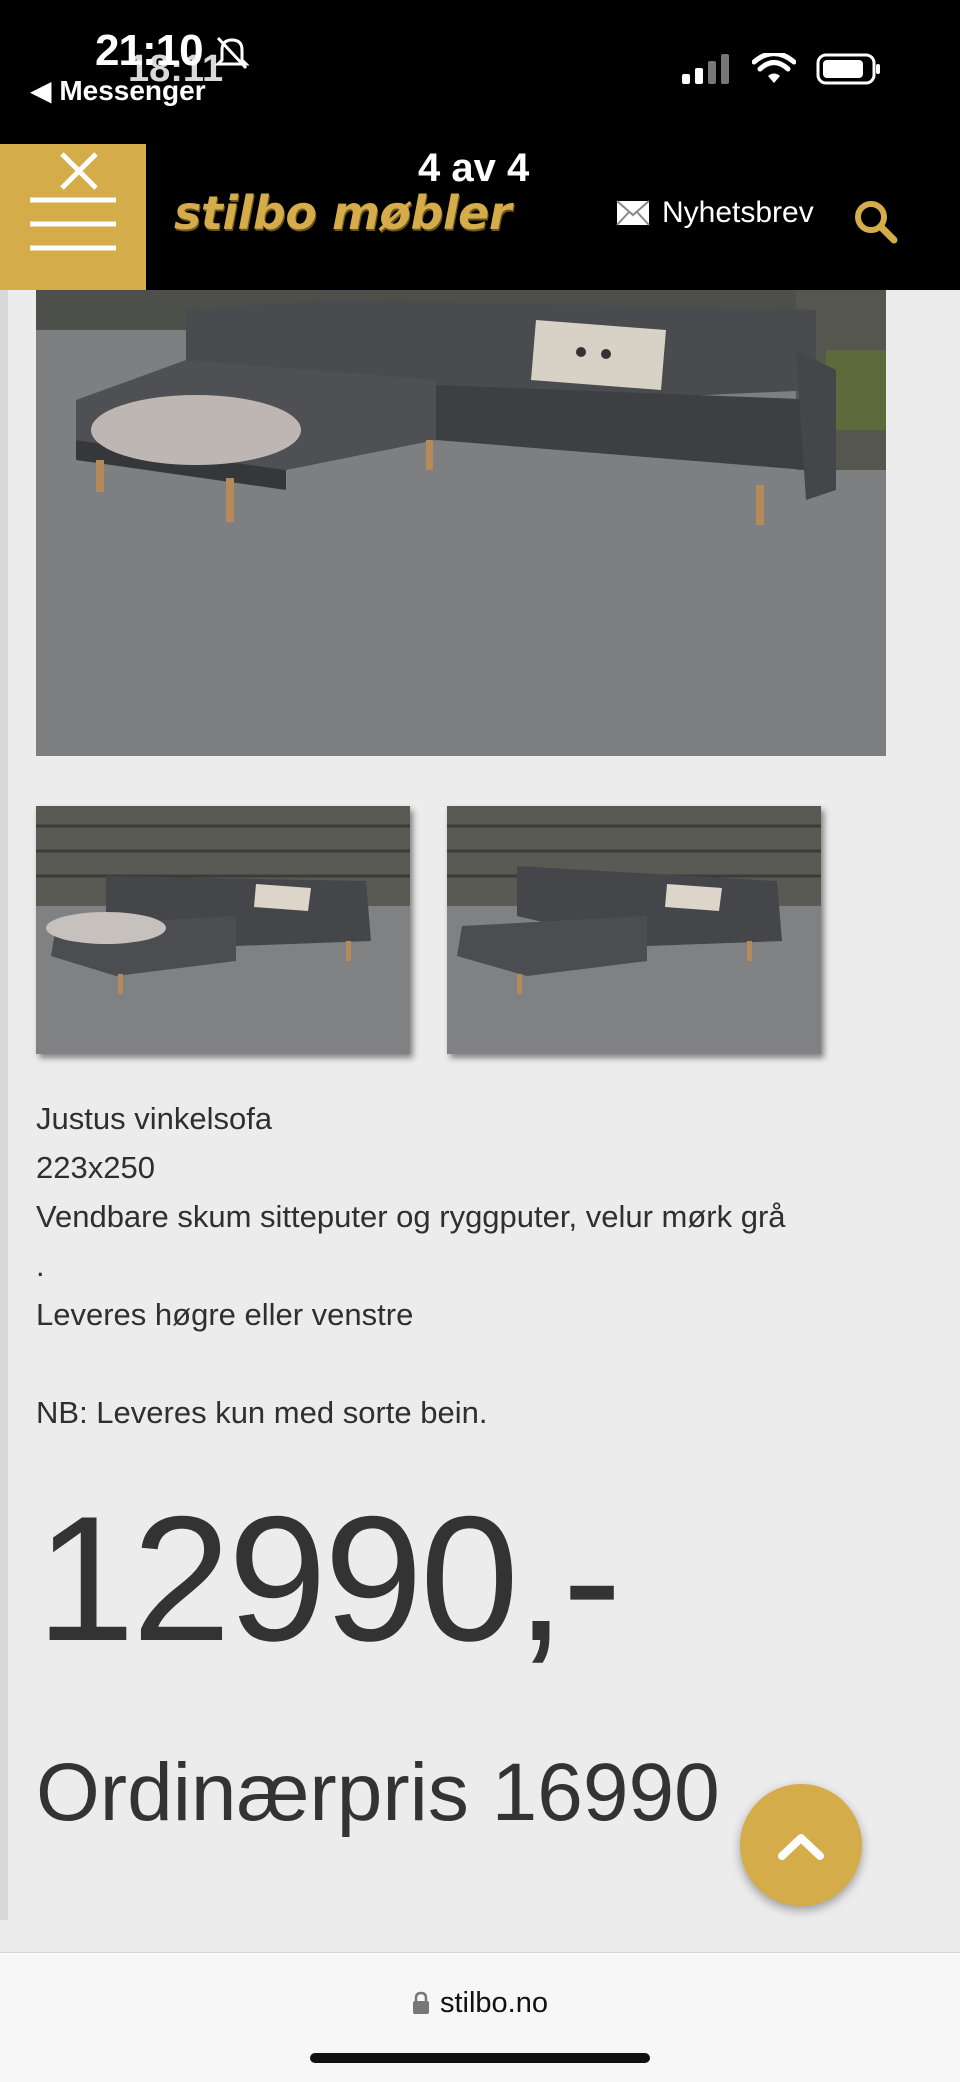  Describe the element at coordinates (262, 1412) in the screenshot. I see `description-line: NB: Leveres kun med sorte bein.` at that location.